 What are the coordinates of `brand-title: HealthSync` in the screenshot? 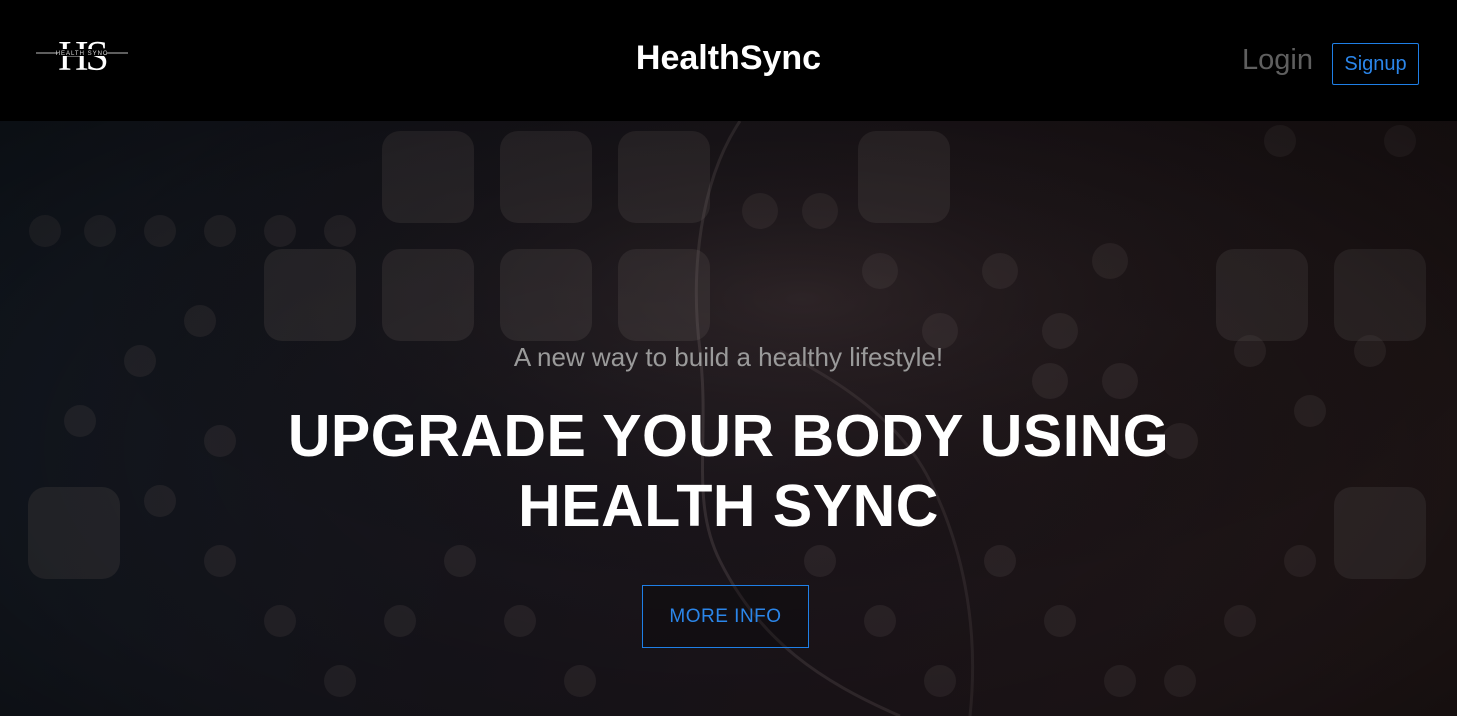 It's located at (728, 58).